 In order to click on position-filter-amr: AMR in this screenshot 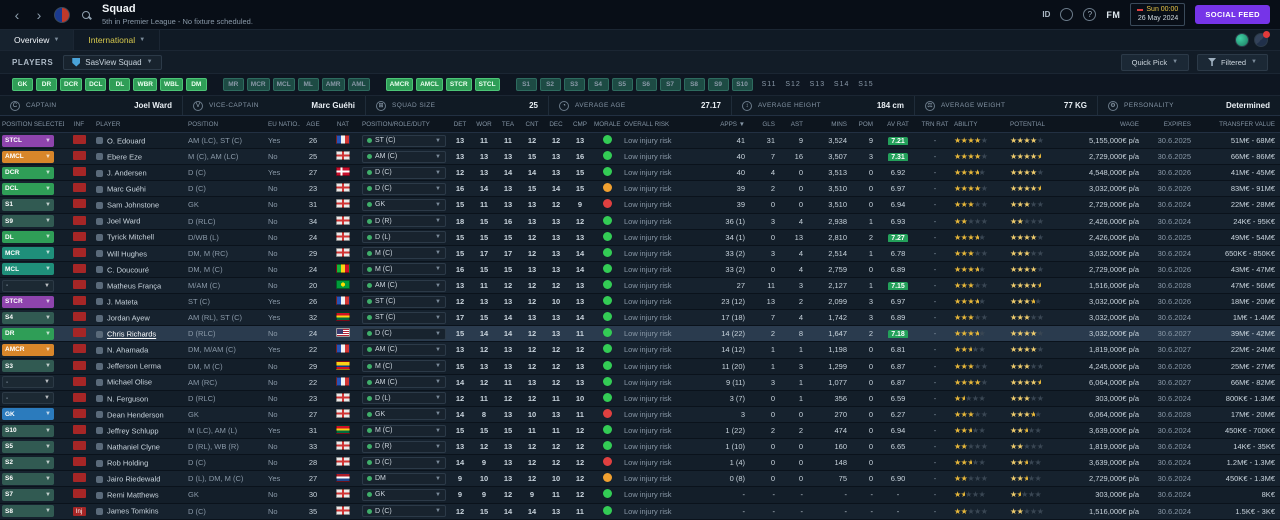, I will do `click(333, 84)`.